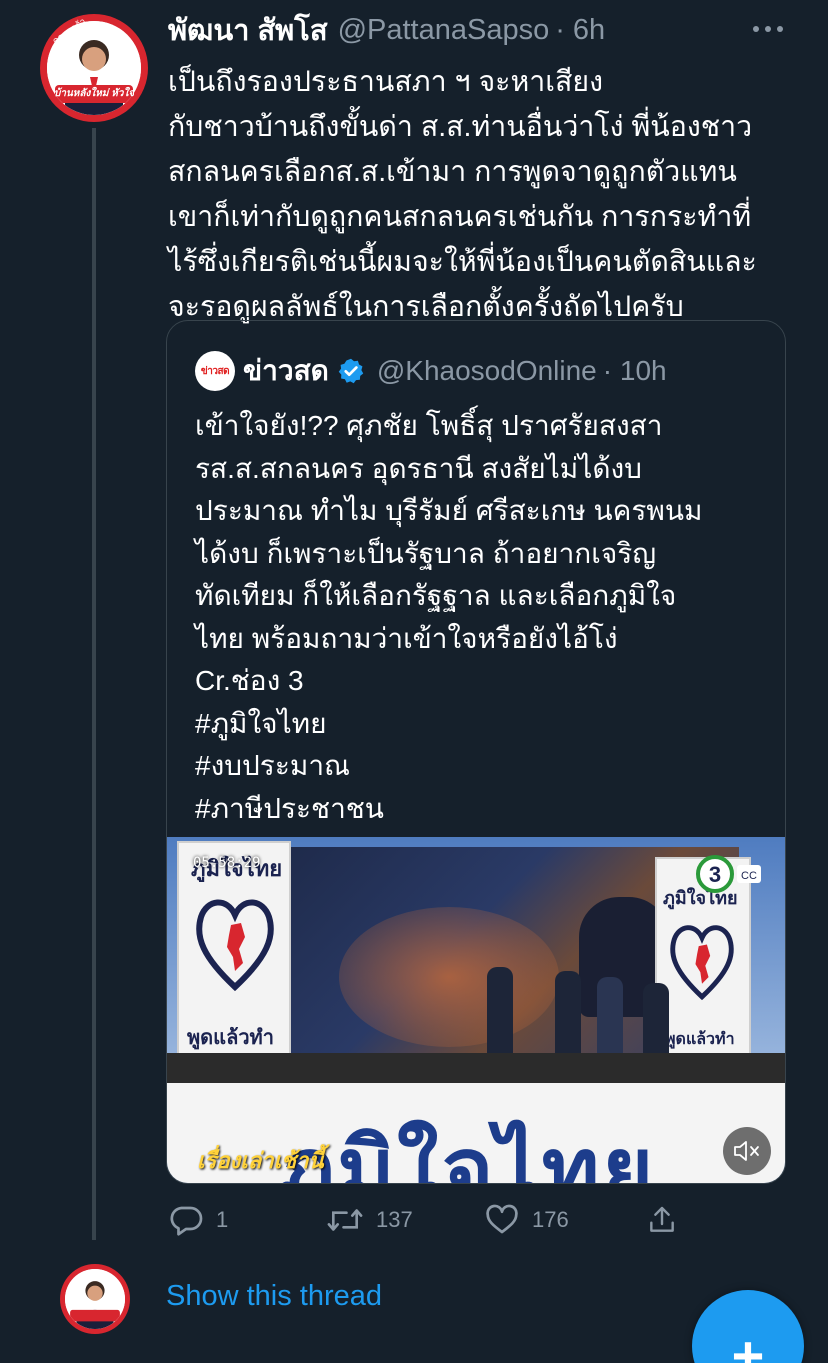  I want to click on video-timestamp-overlay: 05:58:29, so click(227, 863).